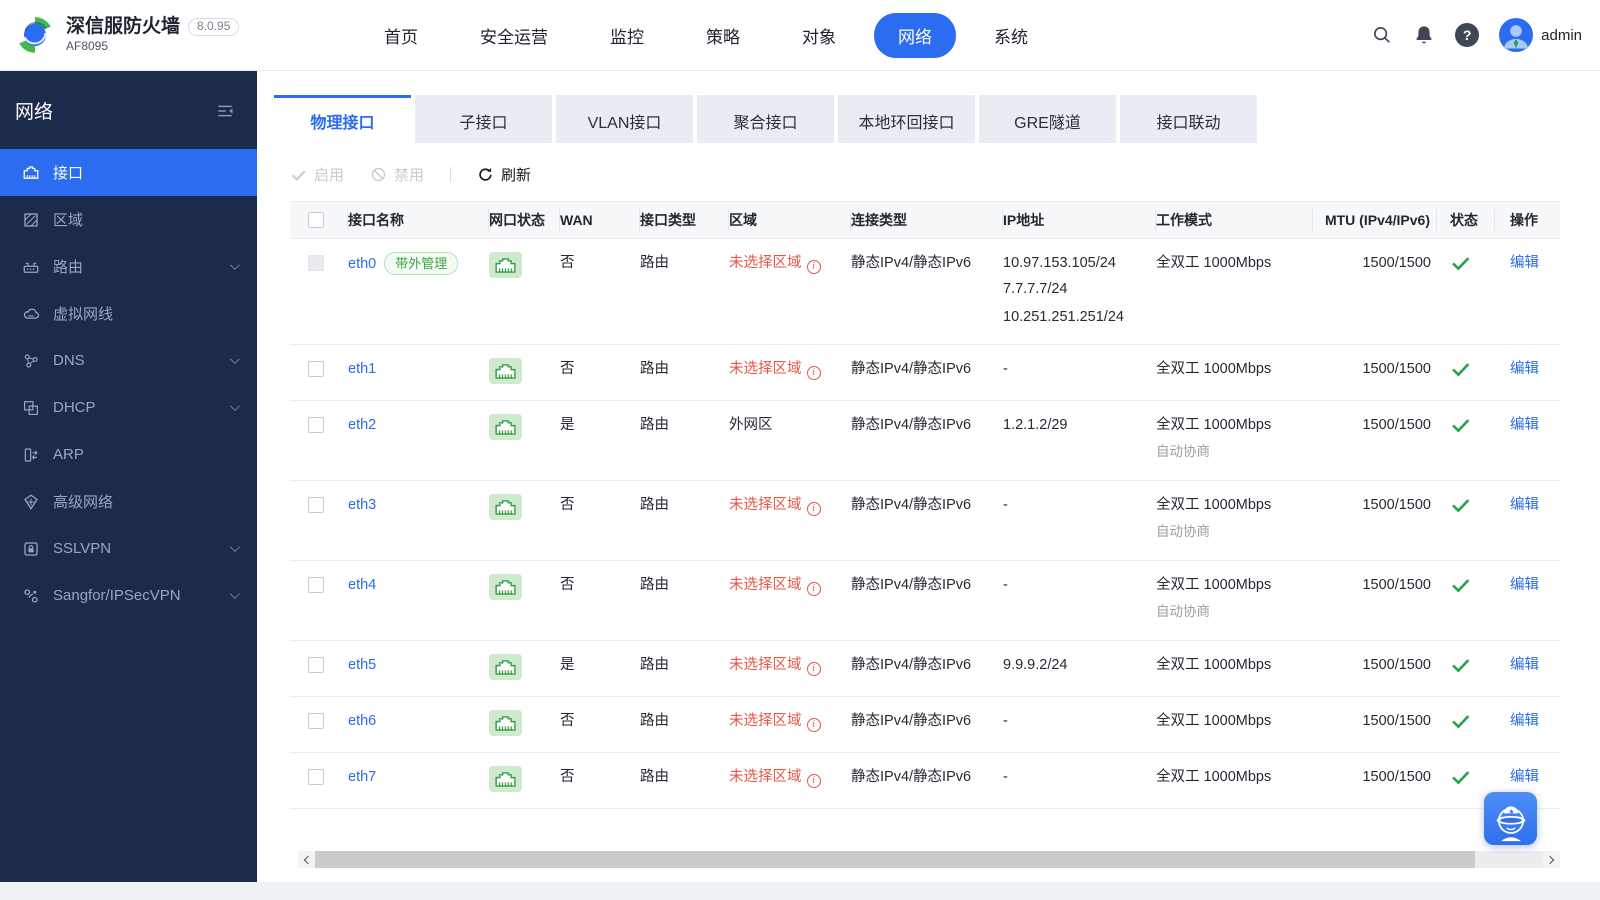  What do you see at coordinates (915, 35) in the screenshot?
I see `top-nav-item-network: 网络` at bounding box center [915, 35].